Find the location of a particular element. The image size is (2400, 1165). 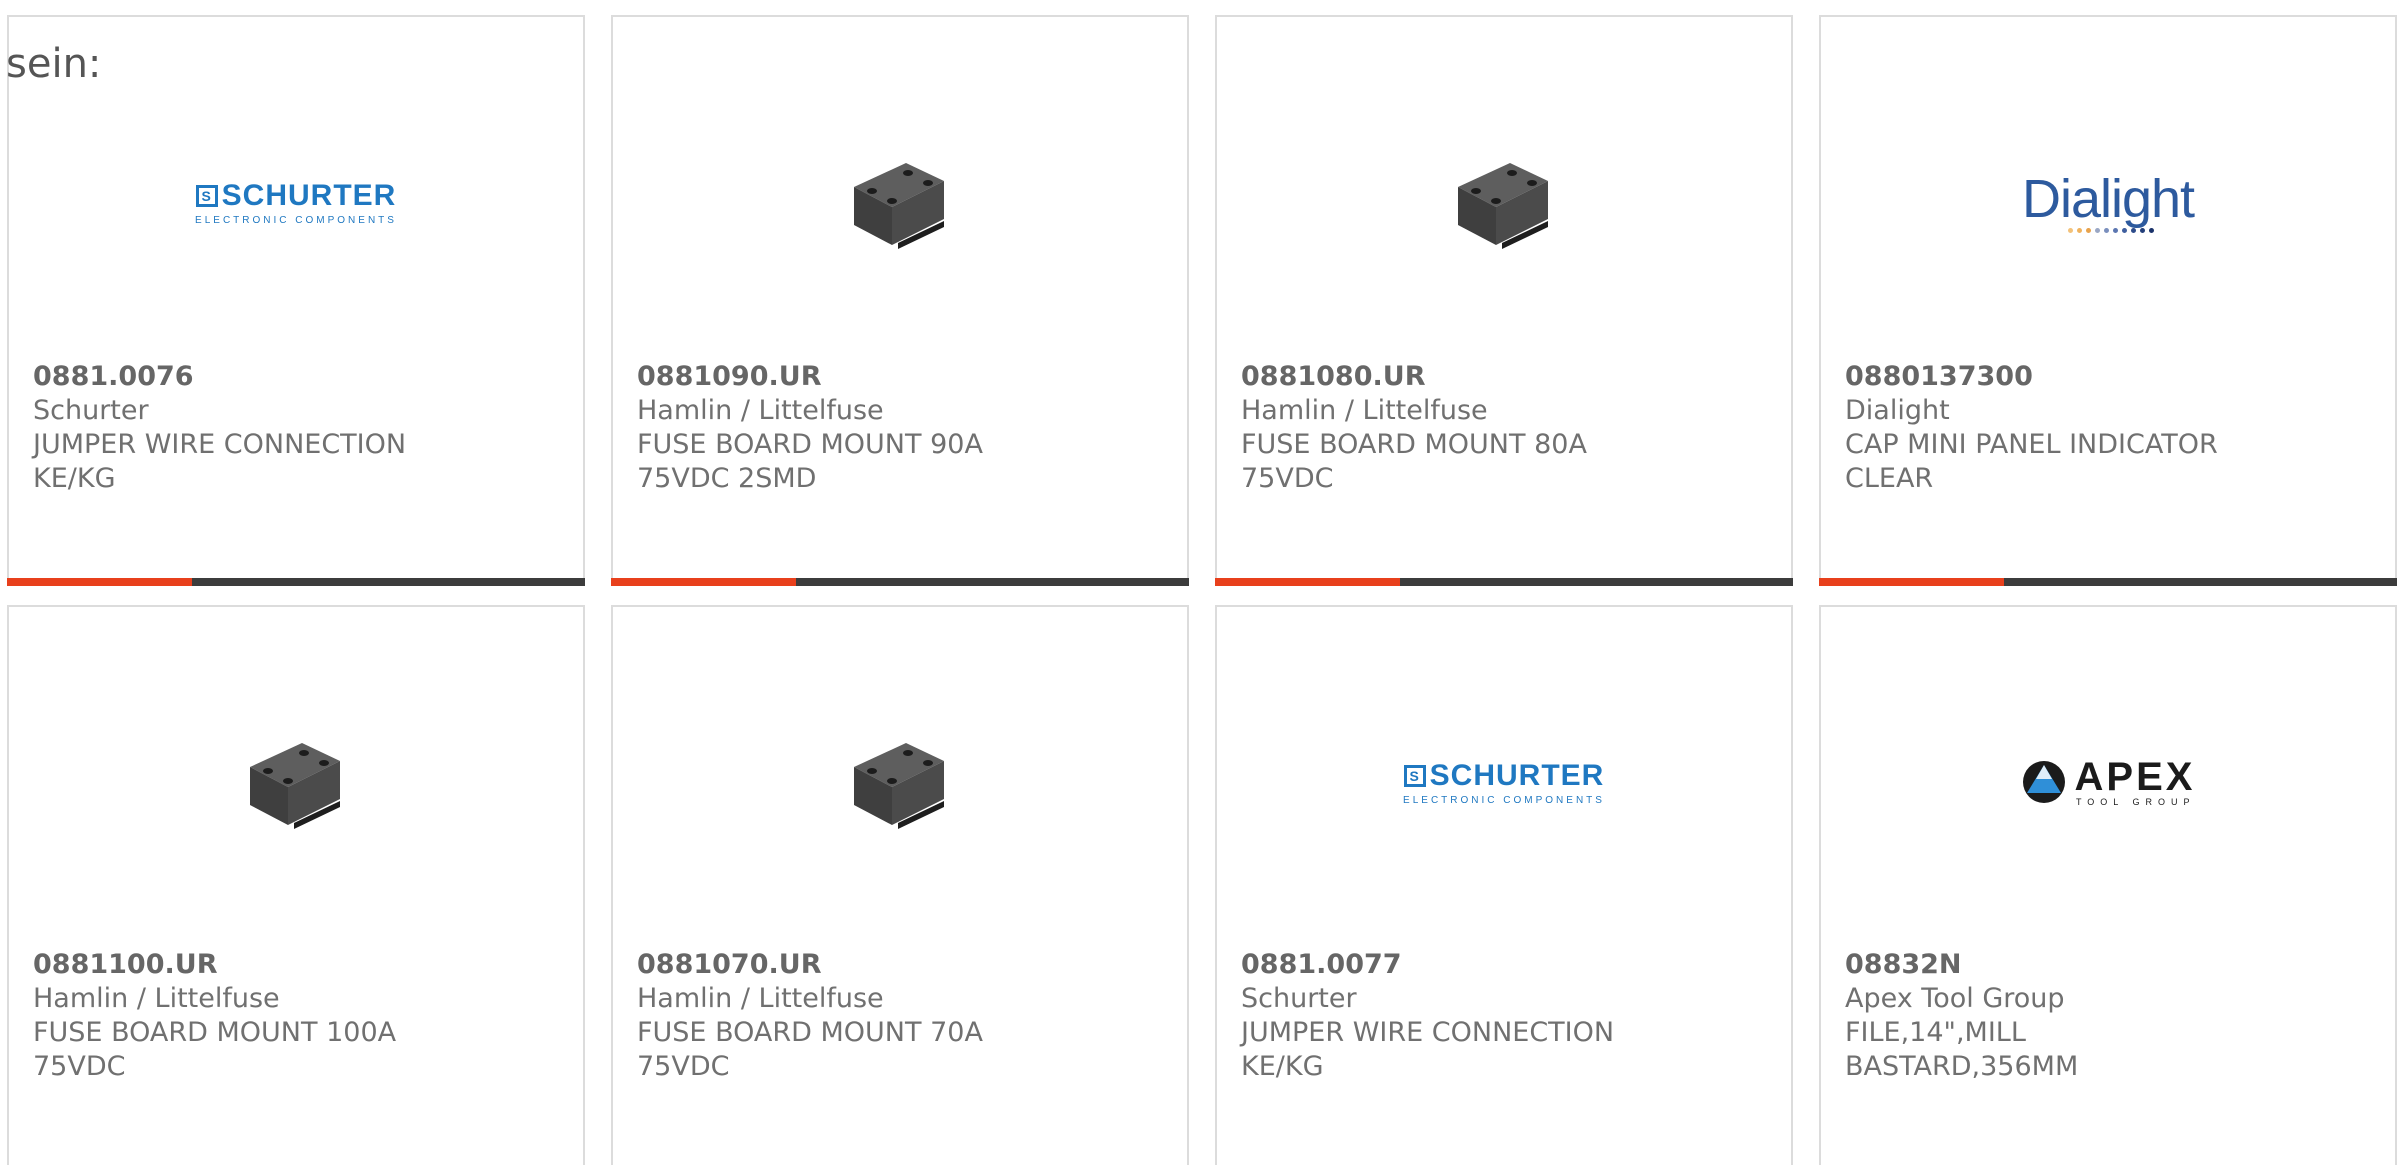

dialight-logo: Dialight is located at coordinates (2108, 200).